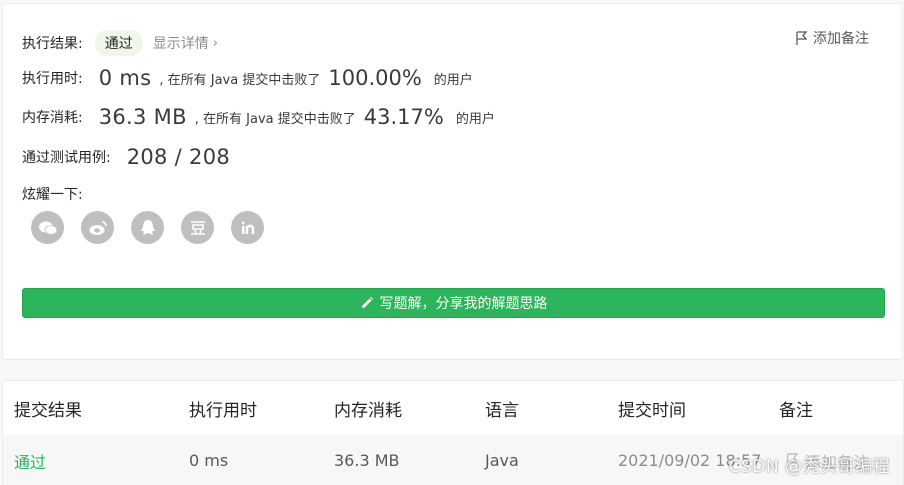 Image resolution: width=904 pixels, height=485 pixels. Describe the element at coordinates (796, 410) in the screenshot. I see `header-note: 备注` at that location.